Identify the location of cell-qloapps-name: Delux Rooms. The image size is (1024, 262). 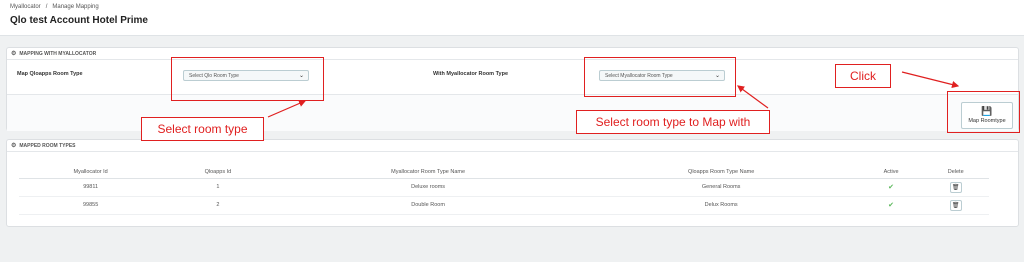
(721, 205).